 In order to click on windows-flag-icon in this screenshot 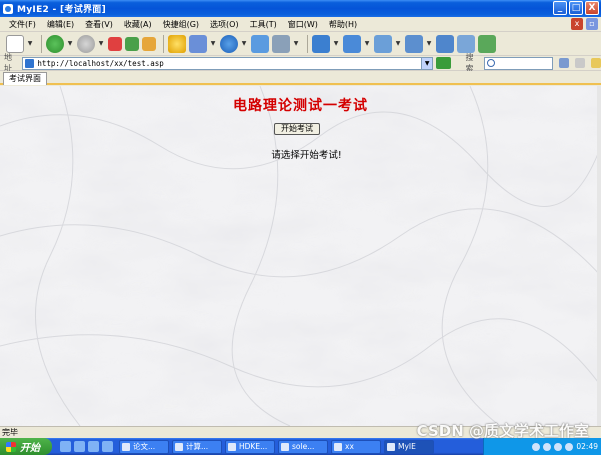, I will do `click(11, 446)`.